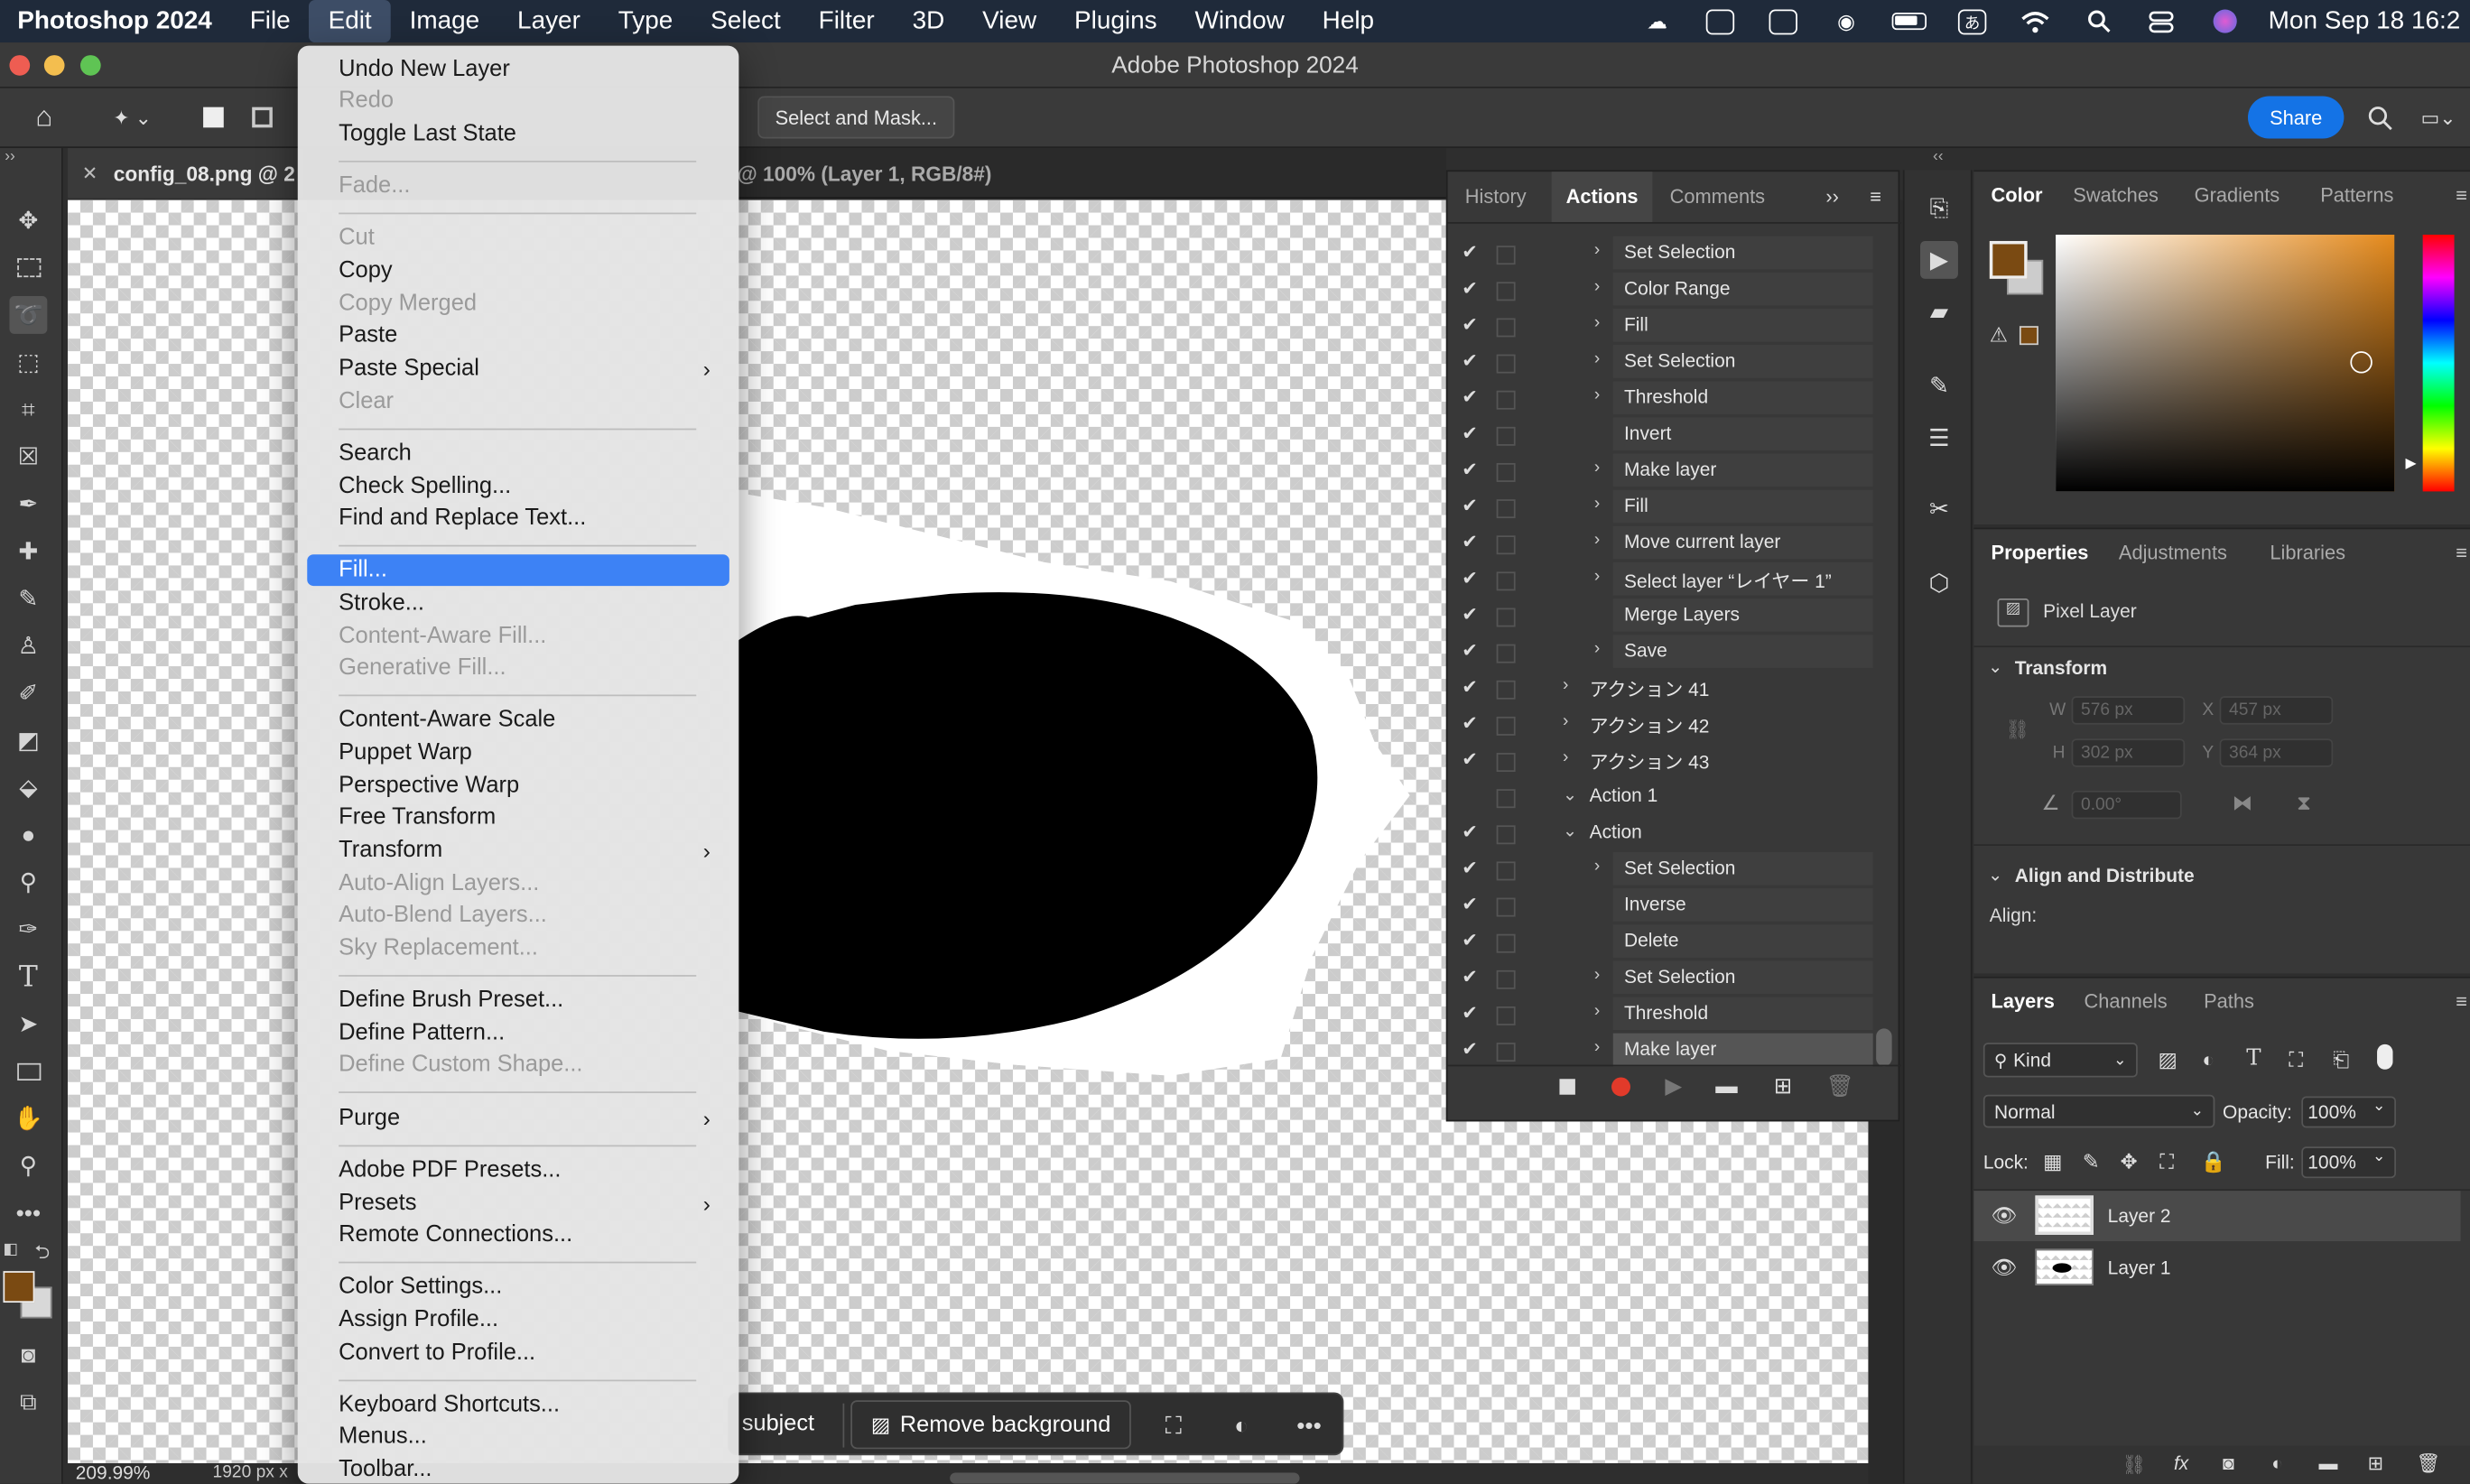  Describe the element at coordinates (518, 851) in the screenshot. I see `edit-menu-item: Transform ›` at that location.